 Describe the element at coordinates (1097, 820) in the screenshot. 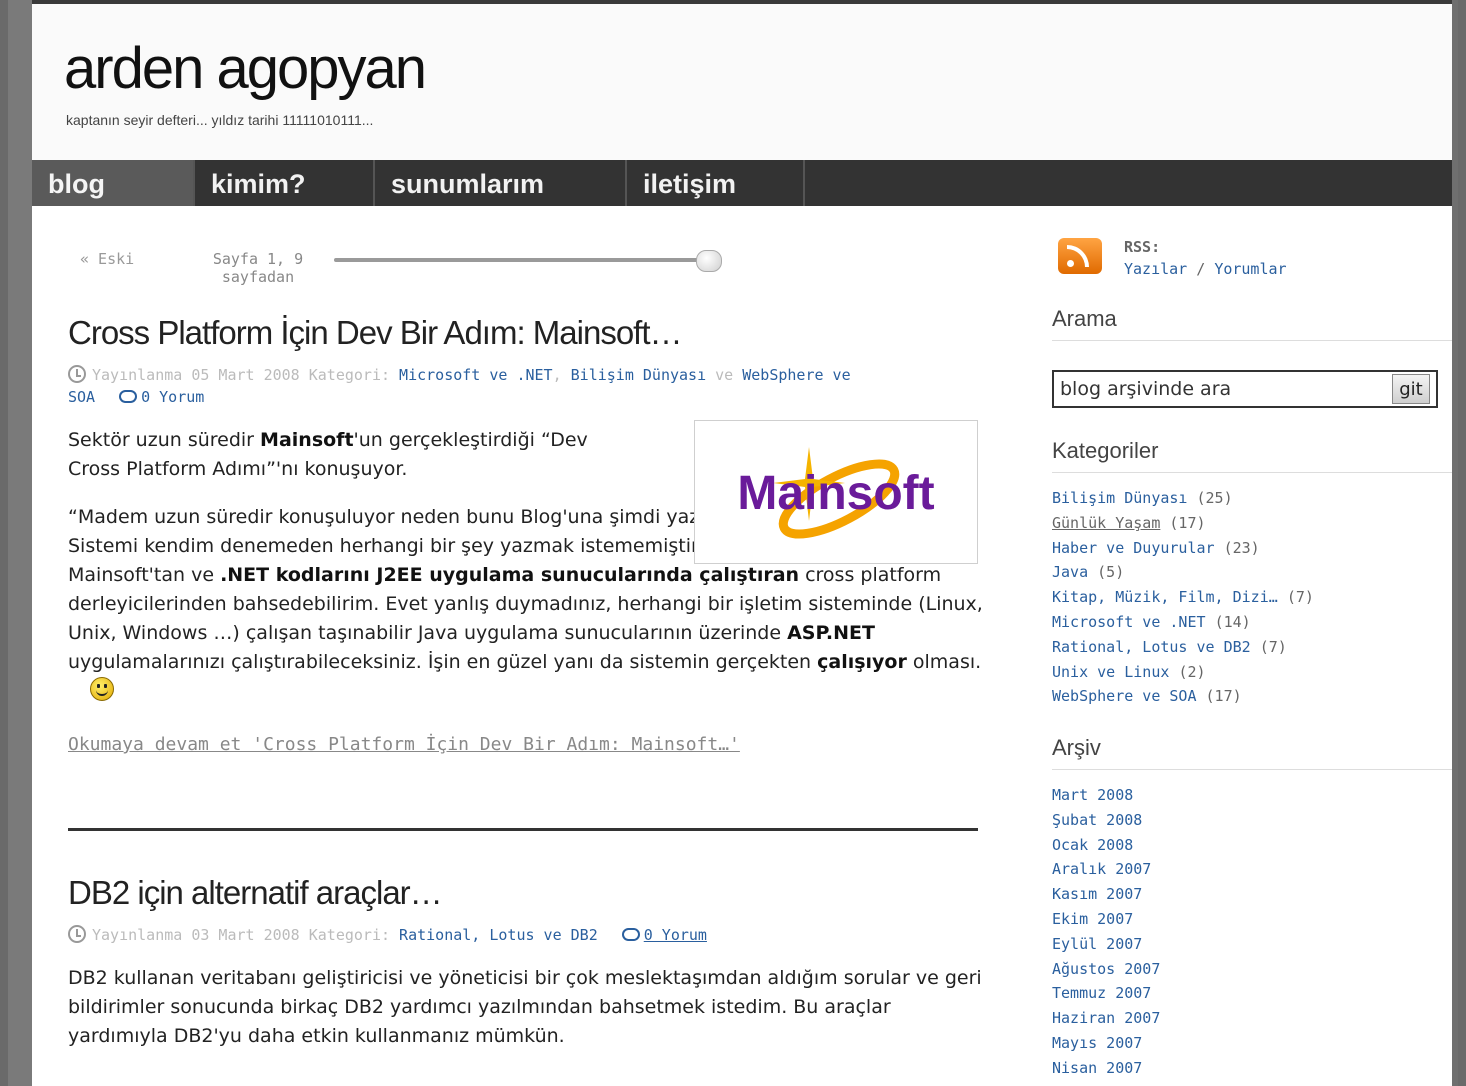

I see `archive-link: Şubat 2008` at that location.